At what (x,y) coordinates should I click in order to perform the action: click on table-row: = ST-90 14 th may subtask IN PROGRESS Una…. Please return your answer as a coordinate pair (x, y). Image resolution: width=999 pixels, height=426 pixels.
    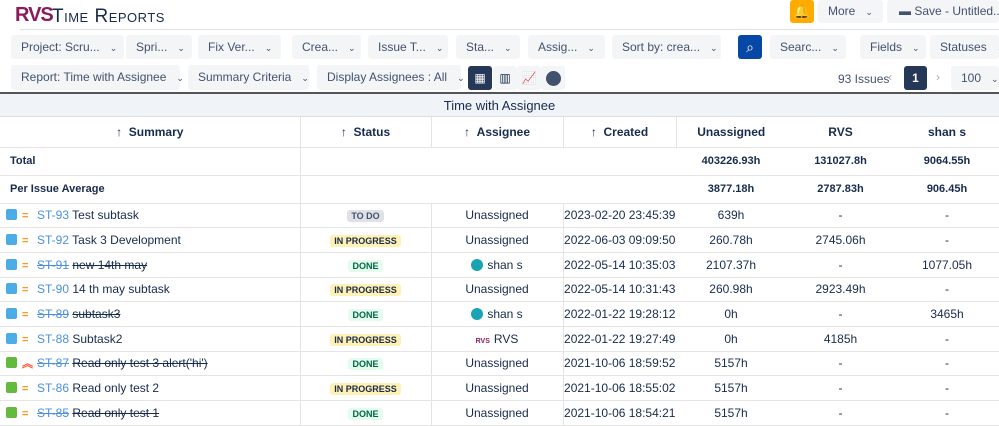
    Looking at the image, I should click on (499, 290).